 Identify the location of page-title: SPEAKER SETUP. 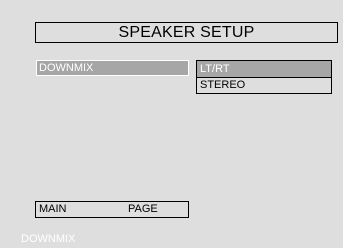
(186, 32).